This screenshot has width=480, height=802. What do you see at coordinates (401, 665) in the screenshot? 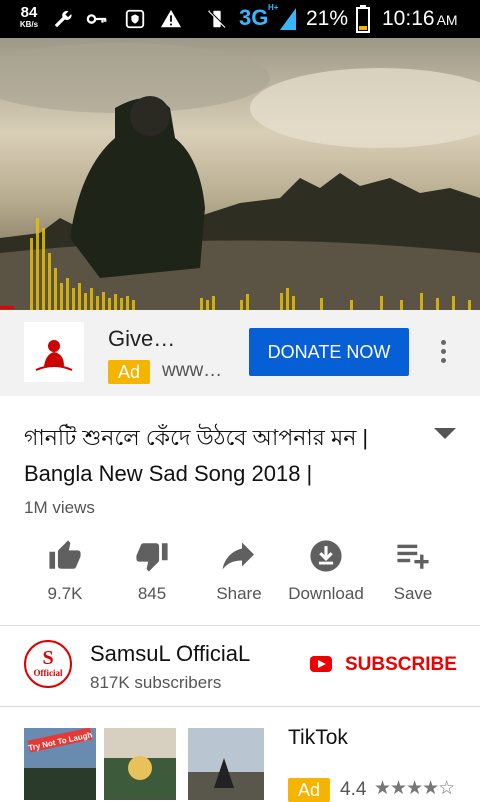
I see `subscribe-button: SUBSCRIBE` at bounding box center [401, 665].